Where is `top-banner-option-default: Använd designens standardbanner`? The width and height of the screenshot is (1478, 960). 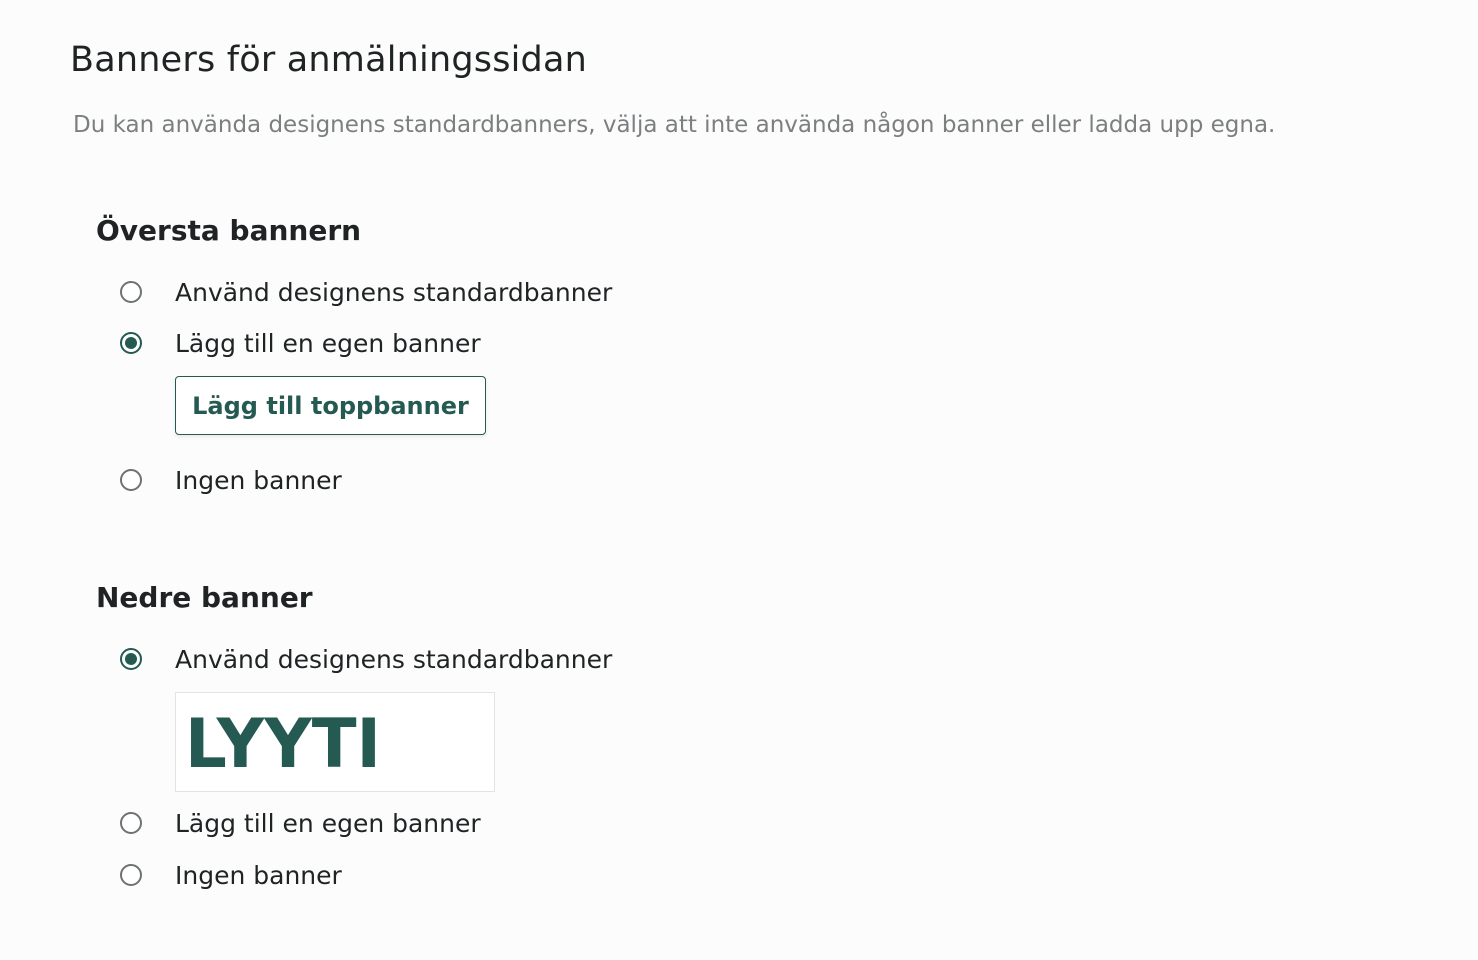 top-banner-option-default: Använd designens standardbanner is located at coordinates (366, 292).